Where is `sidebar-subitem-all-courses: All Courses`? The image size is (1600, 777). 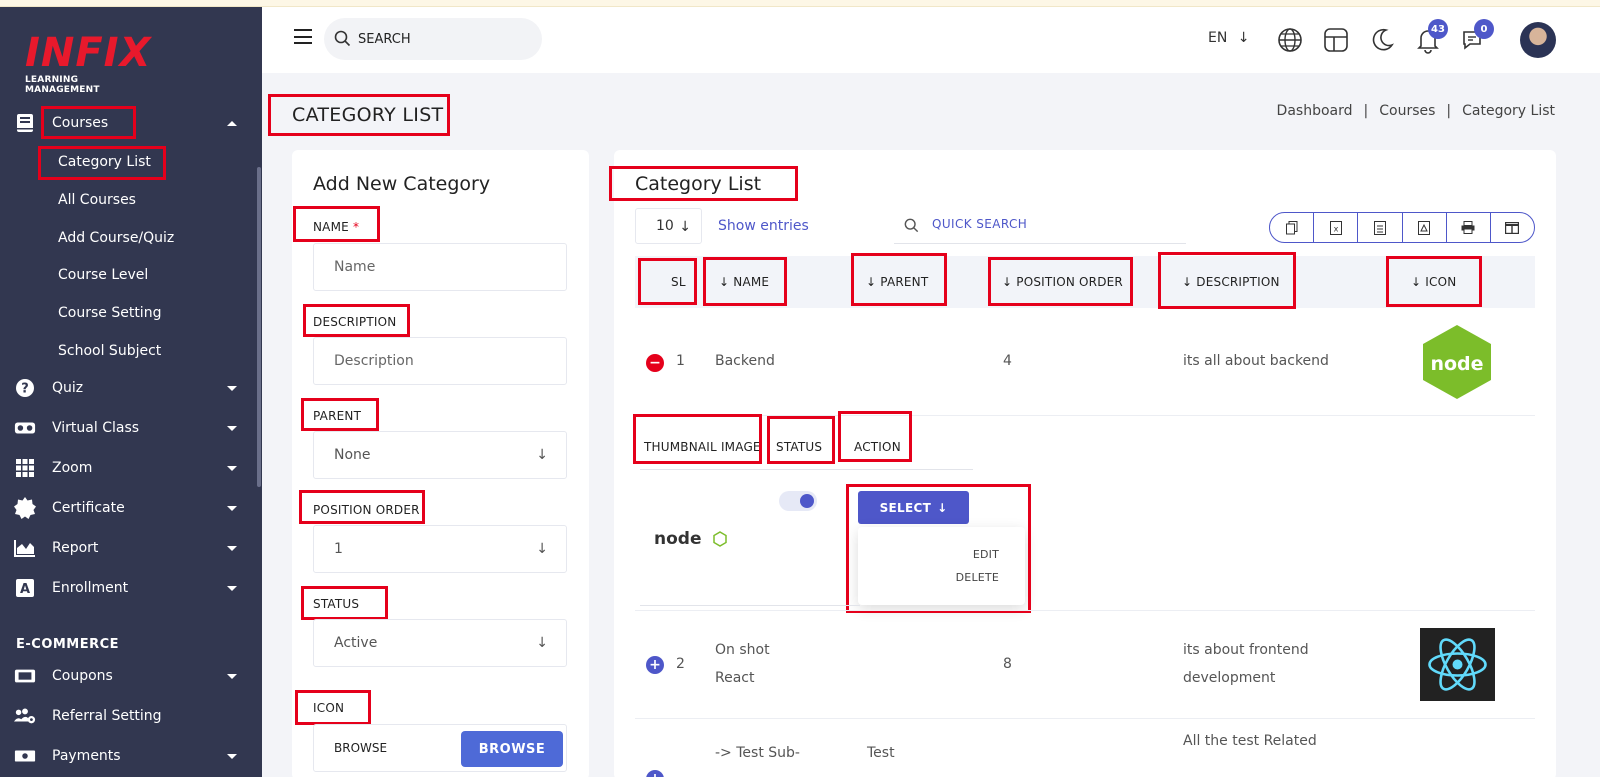
sidebar-subitem-all-courses: All Courses is located at coordinates (97, 200).